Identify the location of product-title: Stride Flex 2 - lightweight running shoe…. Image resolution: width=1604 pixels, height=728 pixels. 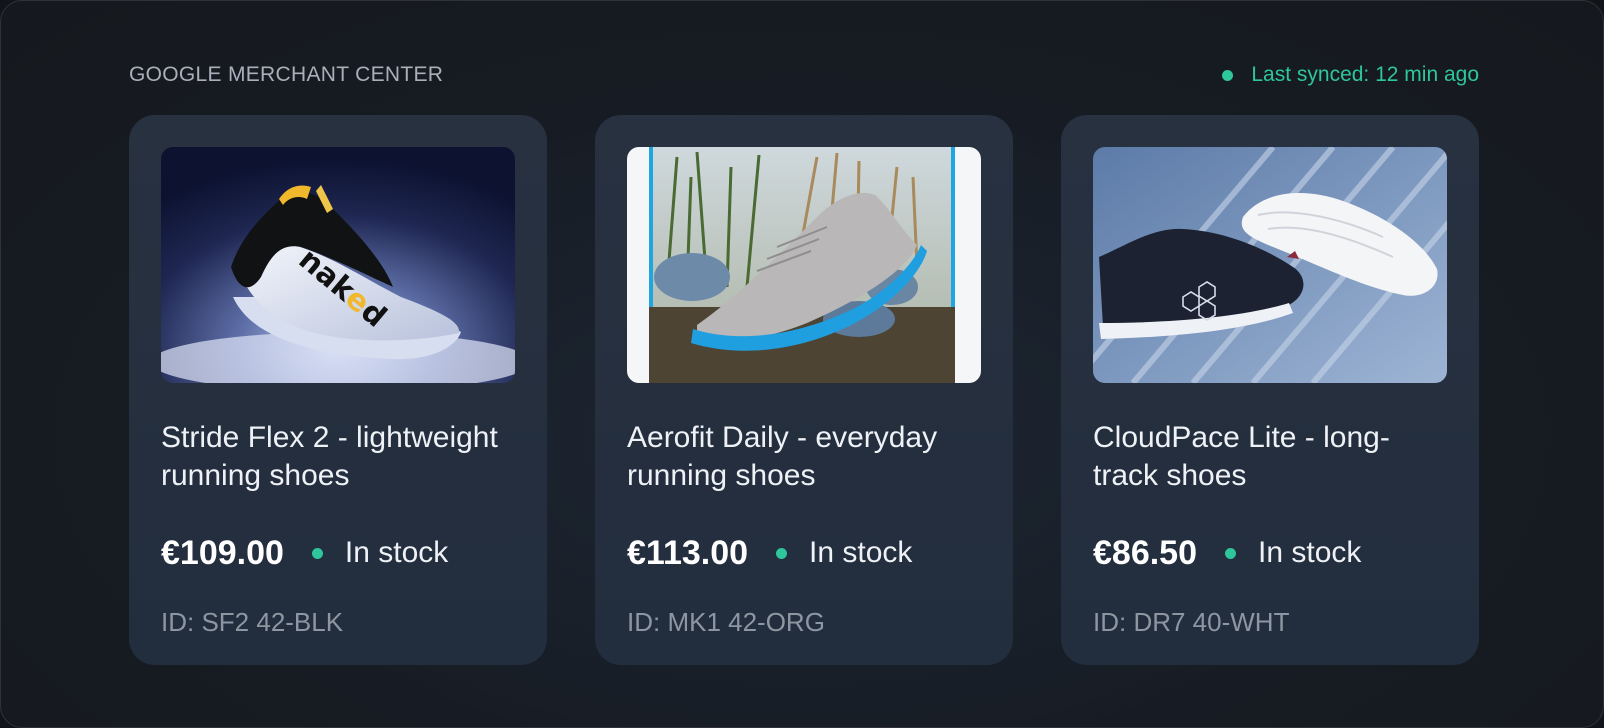
(341, 457).